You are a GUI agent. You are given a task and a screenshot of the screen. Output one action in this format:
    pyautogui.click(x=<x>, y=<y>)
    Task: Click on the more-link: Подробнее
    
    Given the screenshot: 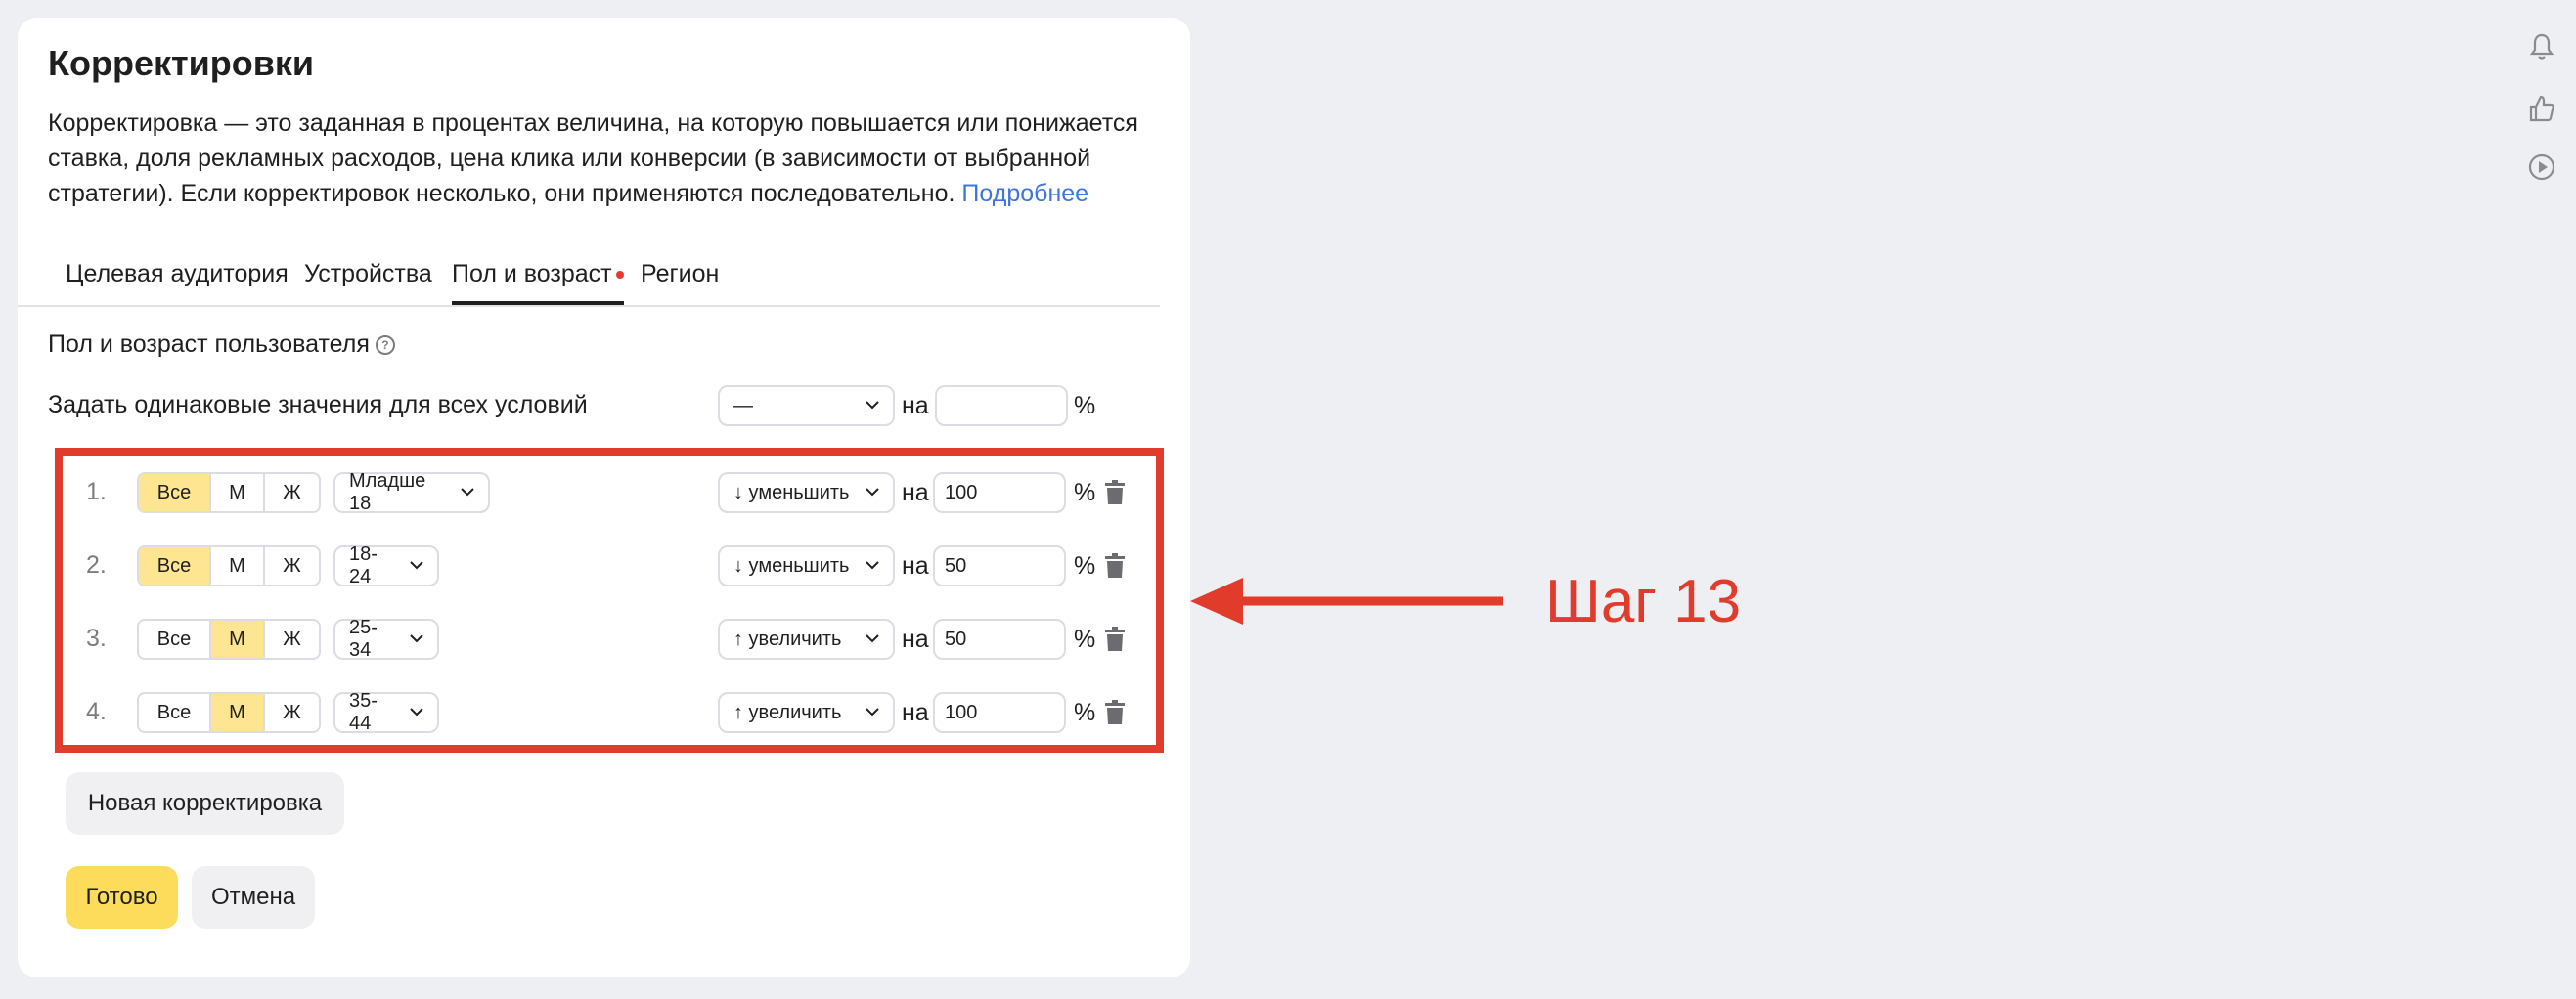 What is the action you would take?
    pyautogui.click(x=1024, y=193)
    